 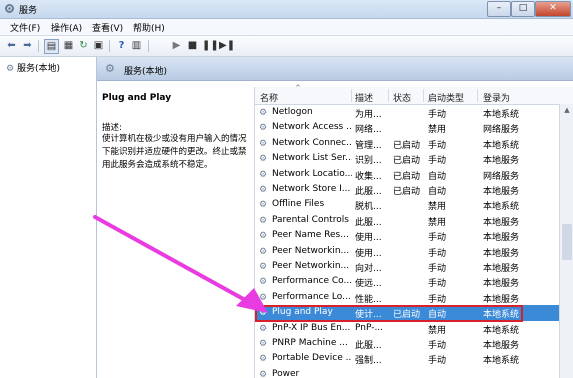 I want to click on arrow-head, so click(x=252, y=300).